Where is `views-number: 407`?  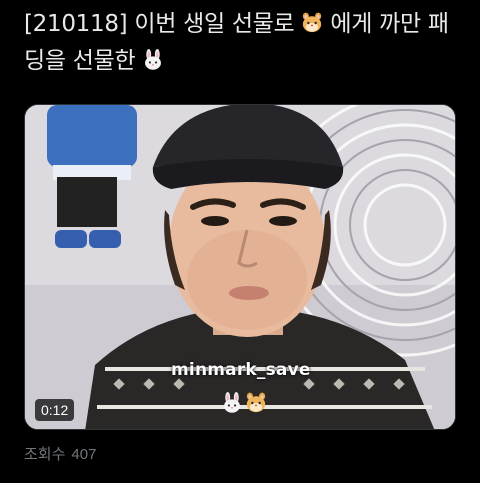 views-number: 407 is located at coordinates (84, 454).